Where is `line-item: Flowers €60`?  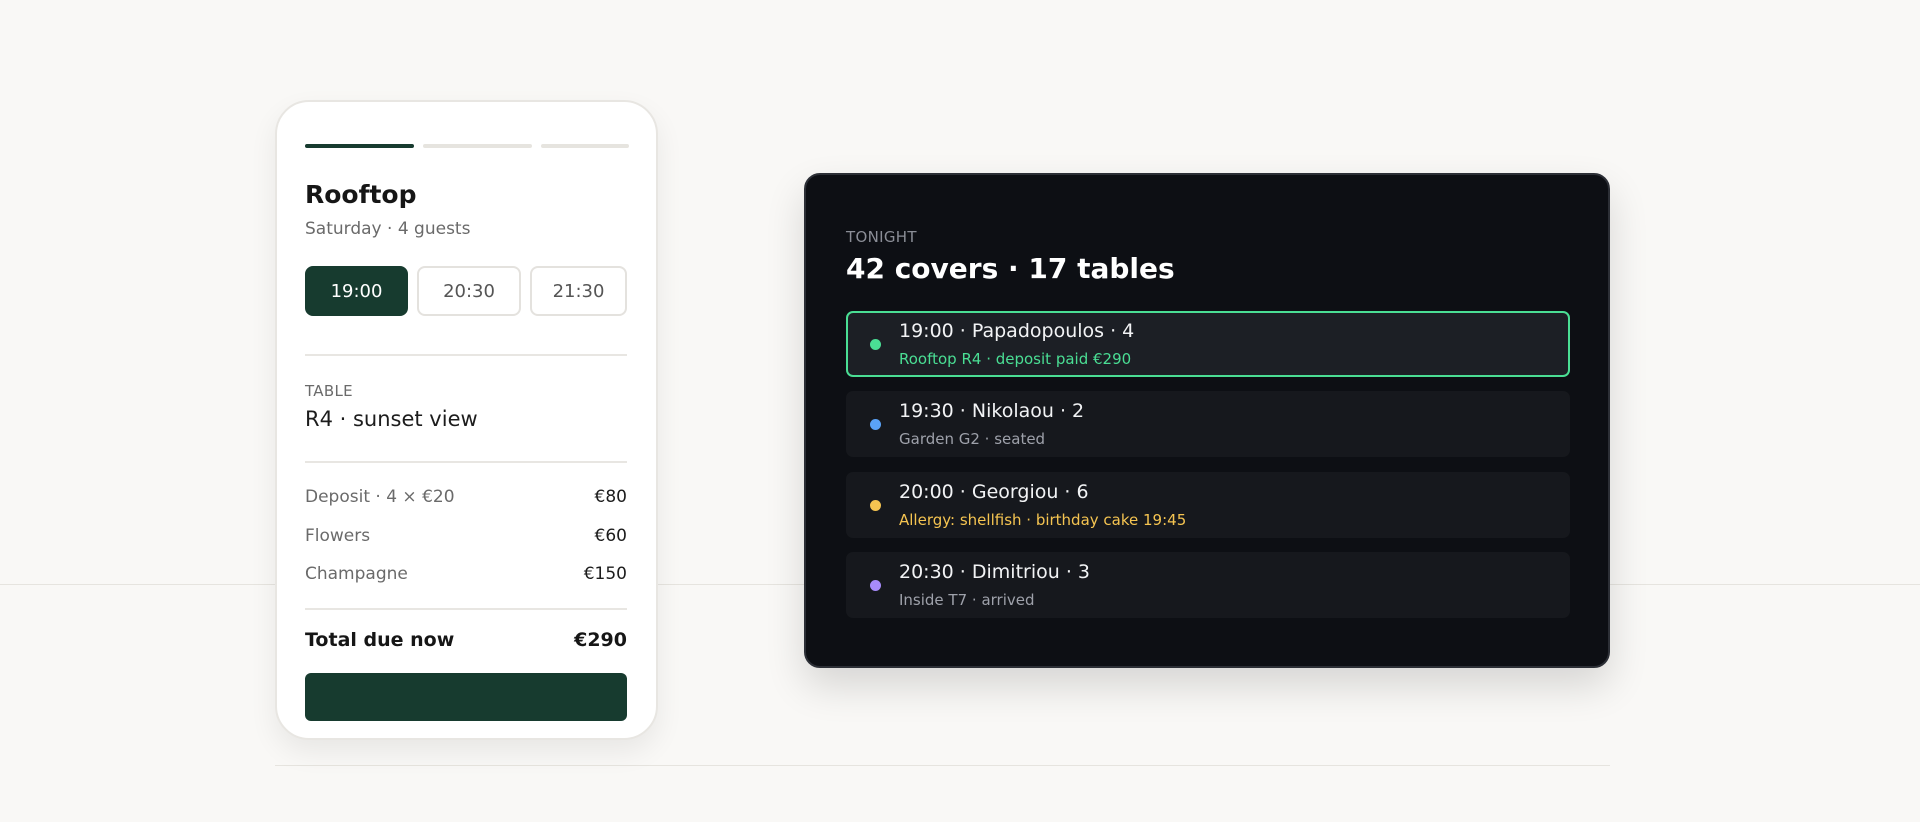 line-item: Flowers €60 is located at coordinates (466, 536).